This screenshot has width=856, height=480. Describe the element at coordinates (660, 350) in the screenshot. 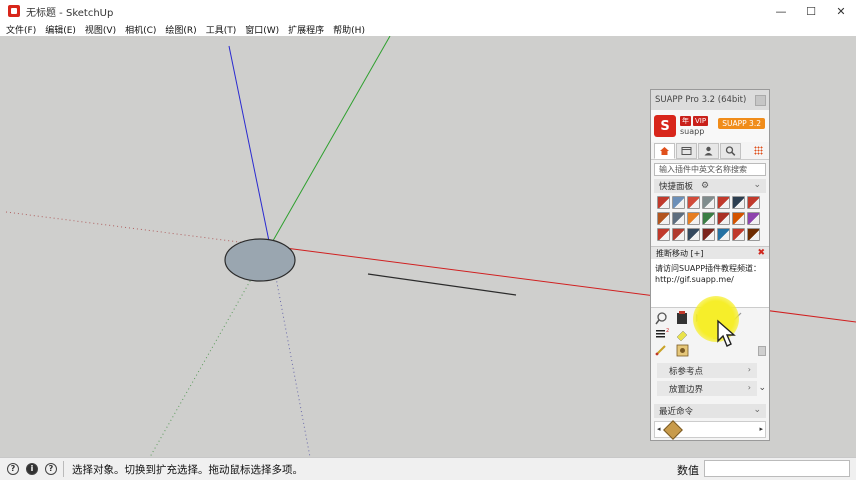

I see `pencil-tool-icon` at that location.